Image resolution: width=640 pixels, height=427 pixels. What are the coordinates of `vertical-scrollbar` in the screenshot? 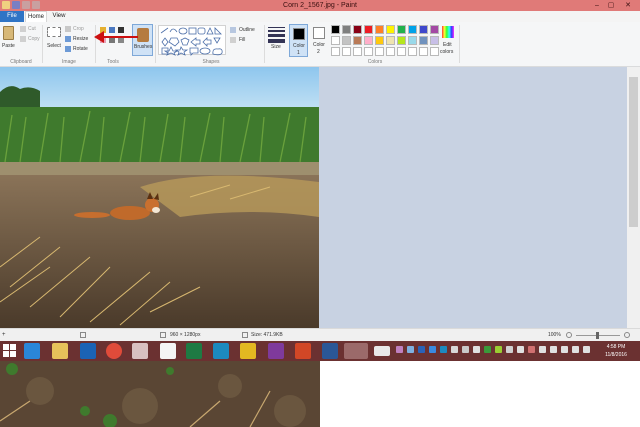 It's located at (633, 197).